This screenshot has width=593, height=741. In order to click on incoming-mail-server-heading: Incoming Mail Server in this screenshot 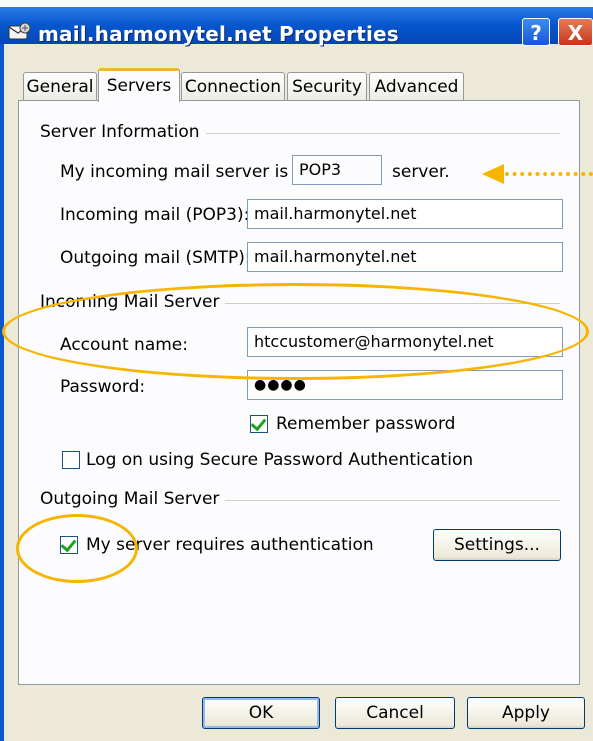, I will do `click(133, 302)`.